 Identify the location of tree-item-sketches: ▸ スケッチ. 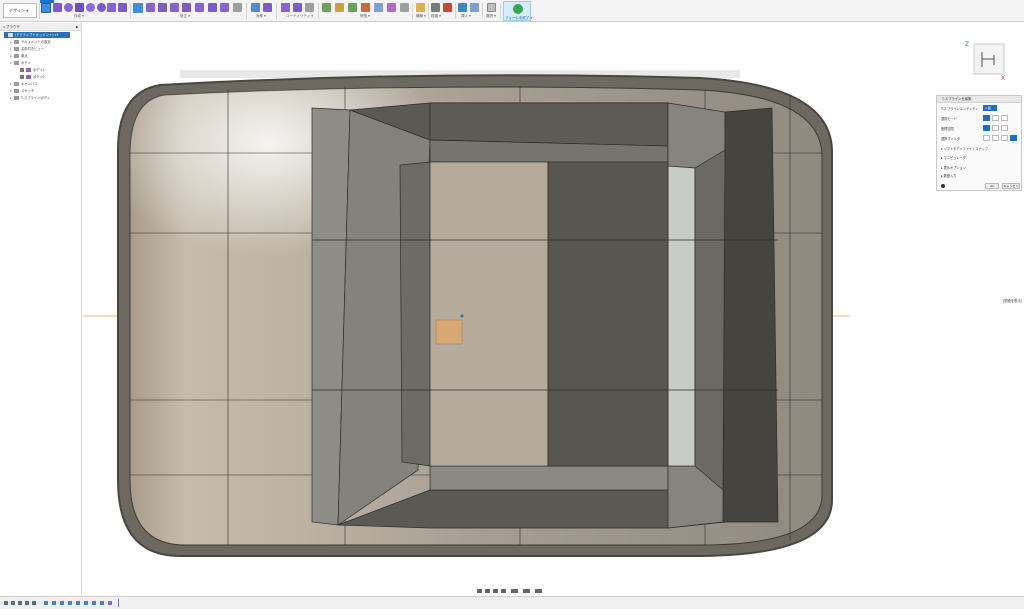
(22, 91).